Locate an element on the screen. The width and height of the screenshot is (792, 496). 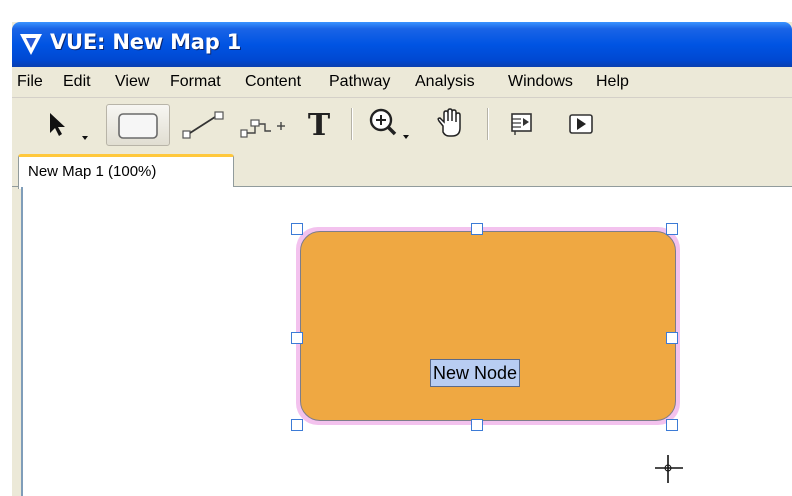
menu-help: Help is located at coordinates (612, 82).